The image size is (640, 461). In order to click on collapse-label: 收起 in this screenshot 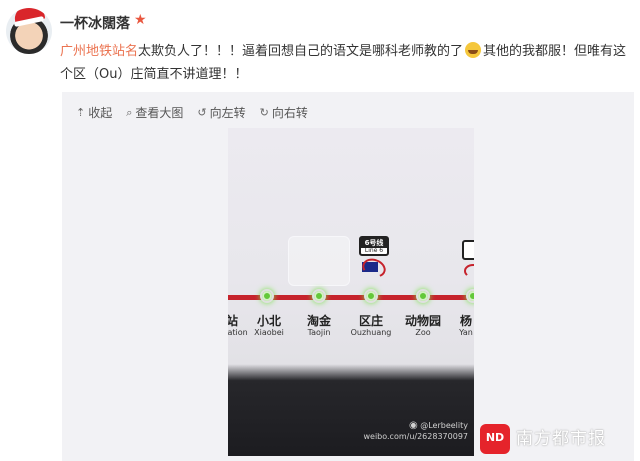, I will do `click(100, 113)`.